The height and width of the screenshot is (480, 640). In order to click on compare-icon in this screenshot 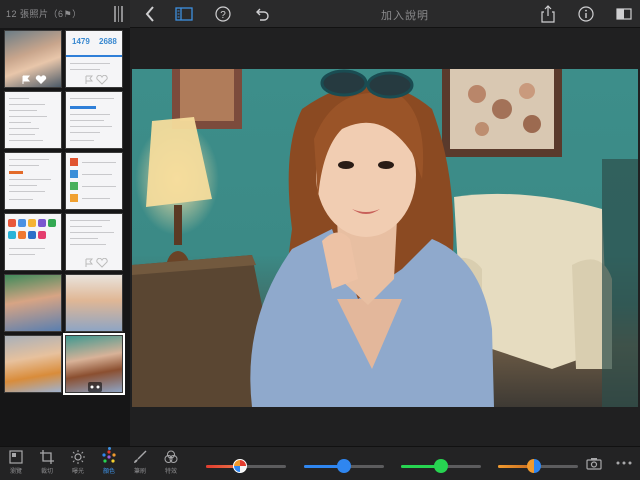, I will do `click(624, 14)`.